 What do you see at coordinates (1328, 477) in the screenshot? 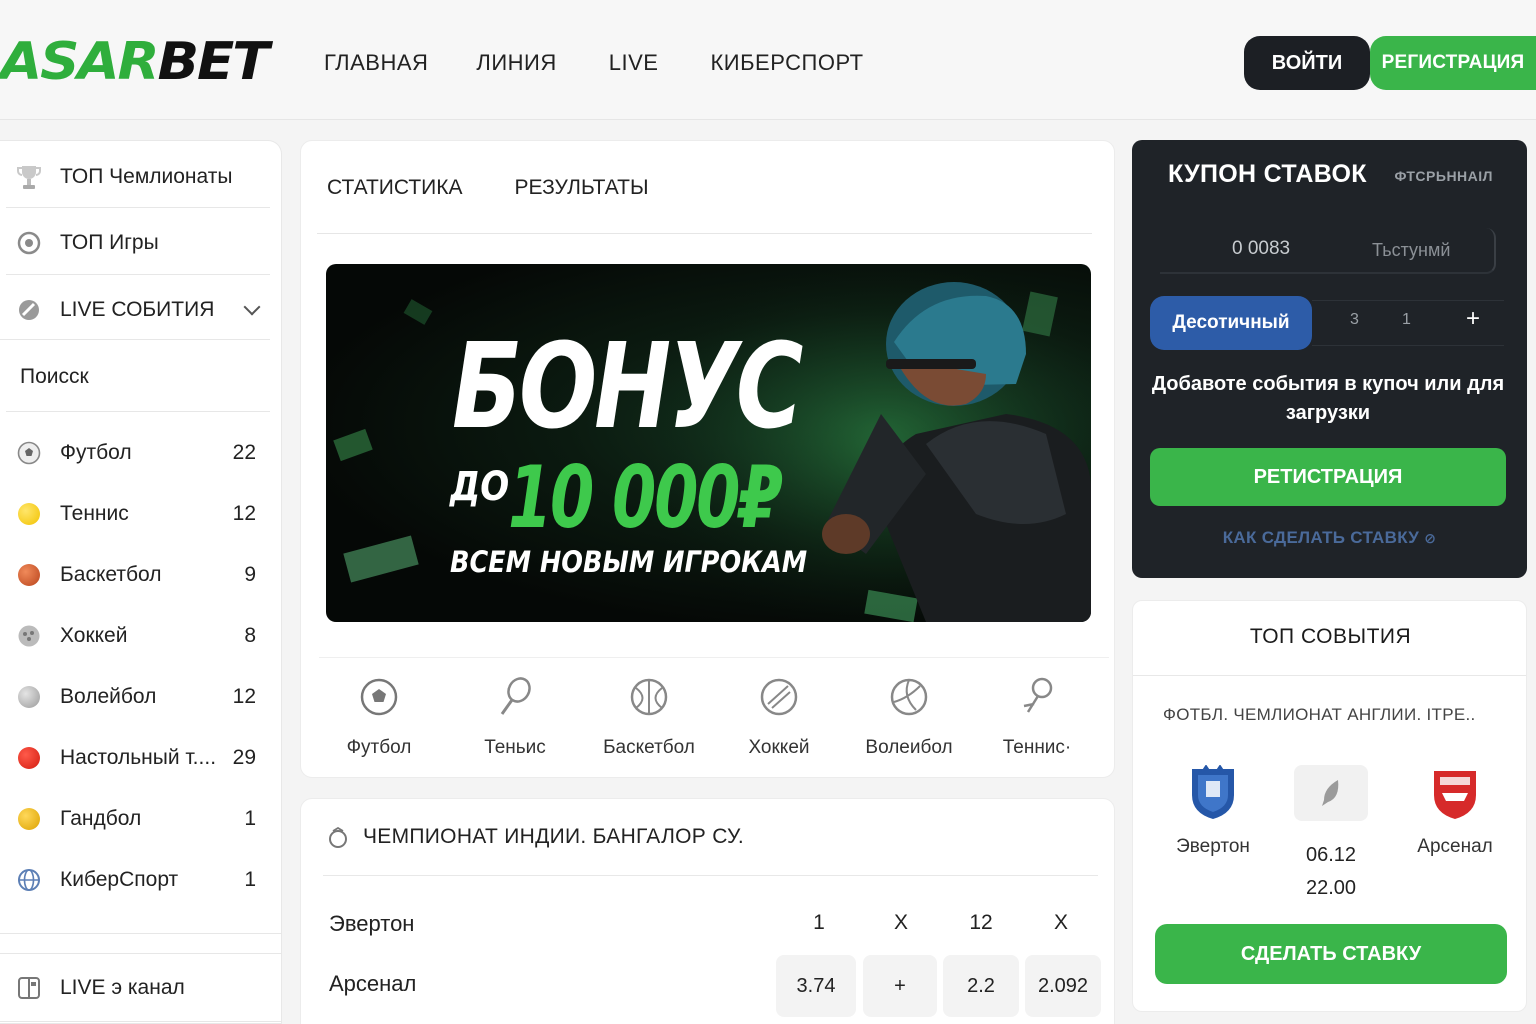
I see `coupon-register-button: РЕТИСТРАЦИЯ` at bounding box center [1328, 477].